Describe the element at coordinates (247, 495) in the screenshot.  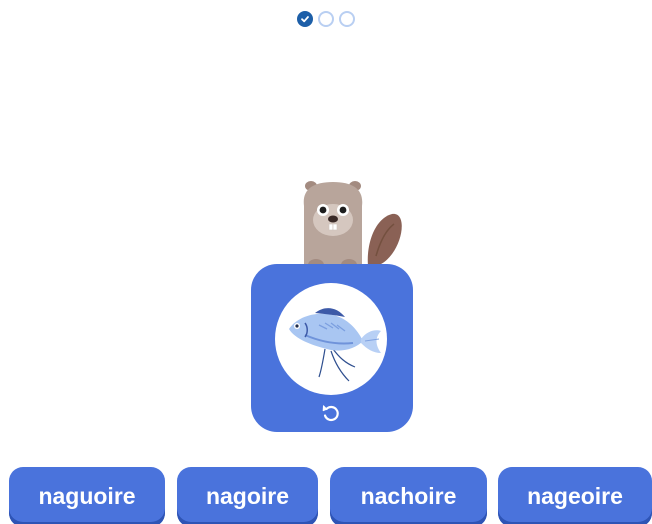
I see `choice-button: nagoire` at that location.